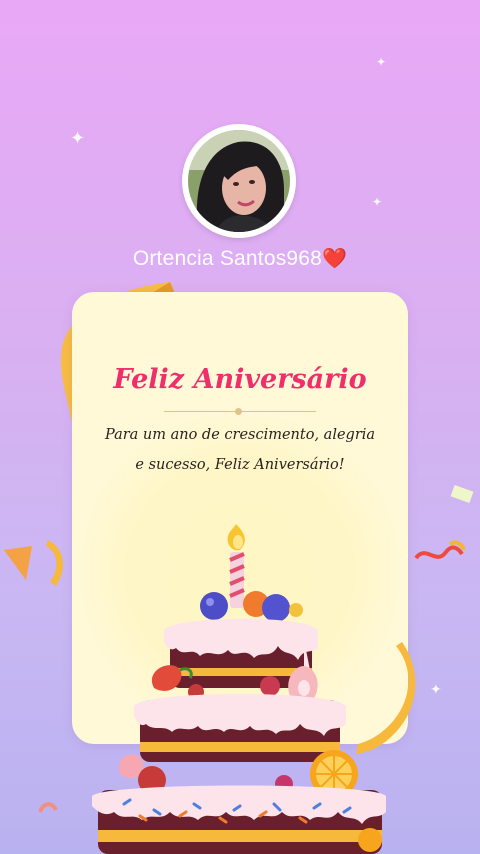 This screenshot has width=480, height=854. What do you see at coordinates (240, 379) in the screenshot?
I see `card-title: Feliz Aniversário` at bounding box center [240, 379].